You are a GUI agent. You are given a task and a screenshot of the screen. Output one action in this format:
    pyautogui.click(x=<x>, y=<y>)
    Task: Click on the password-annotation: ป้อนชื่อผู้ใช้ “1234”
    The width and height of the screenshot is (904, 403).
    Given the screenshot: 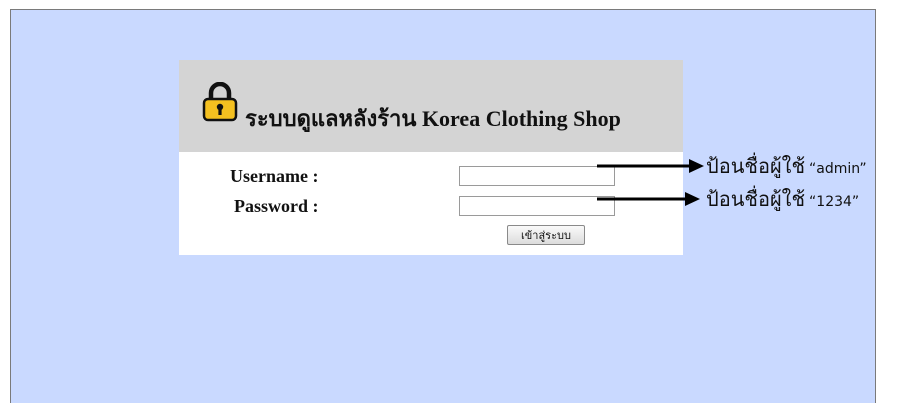 What is the action you would take?
    pyautogui.click(x=782, y=199)
    